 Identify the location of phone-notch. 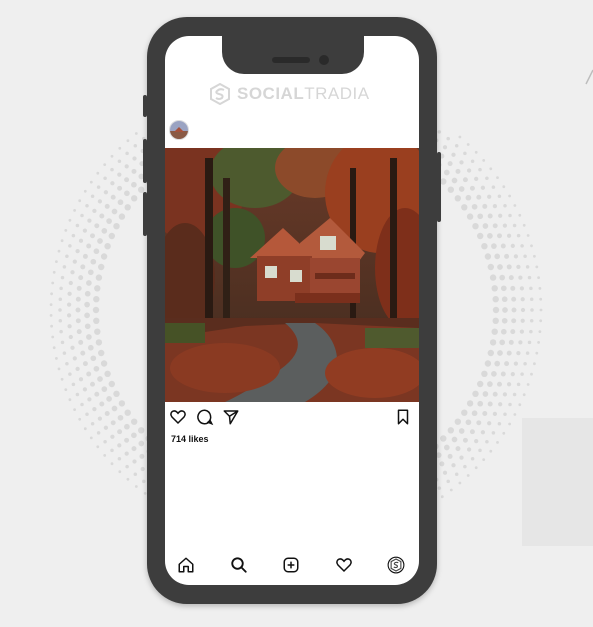
(293, 54).